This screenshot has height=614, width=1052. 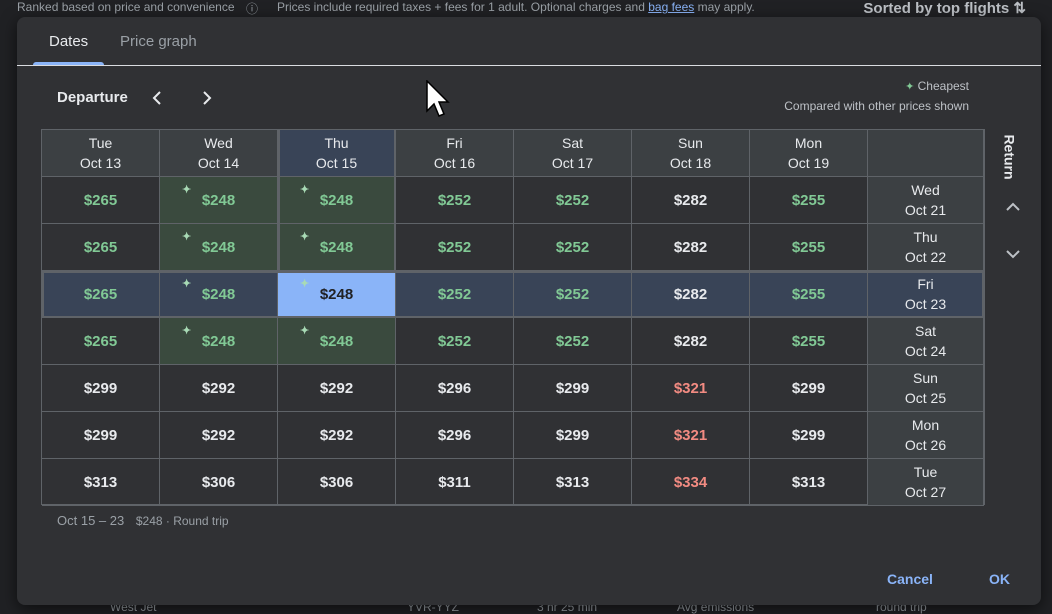 What do you see at coordinates (68, 41) in the screenshot?
I see `tab-dates: Dates` at bounding box center [68, 41].